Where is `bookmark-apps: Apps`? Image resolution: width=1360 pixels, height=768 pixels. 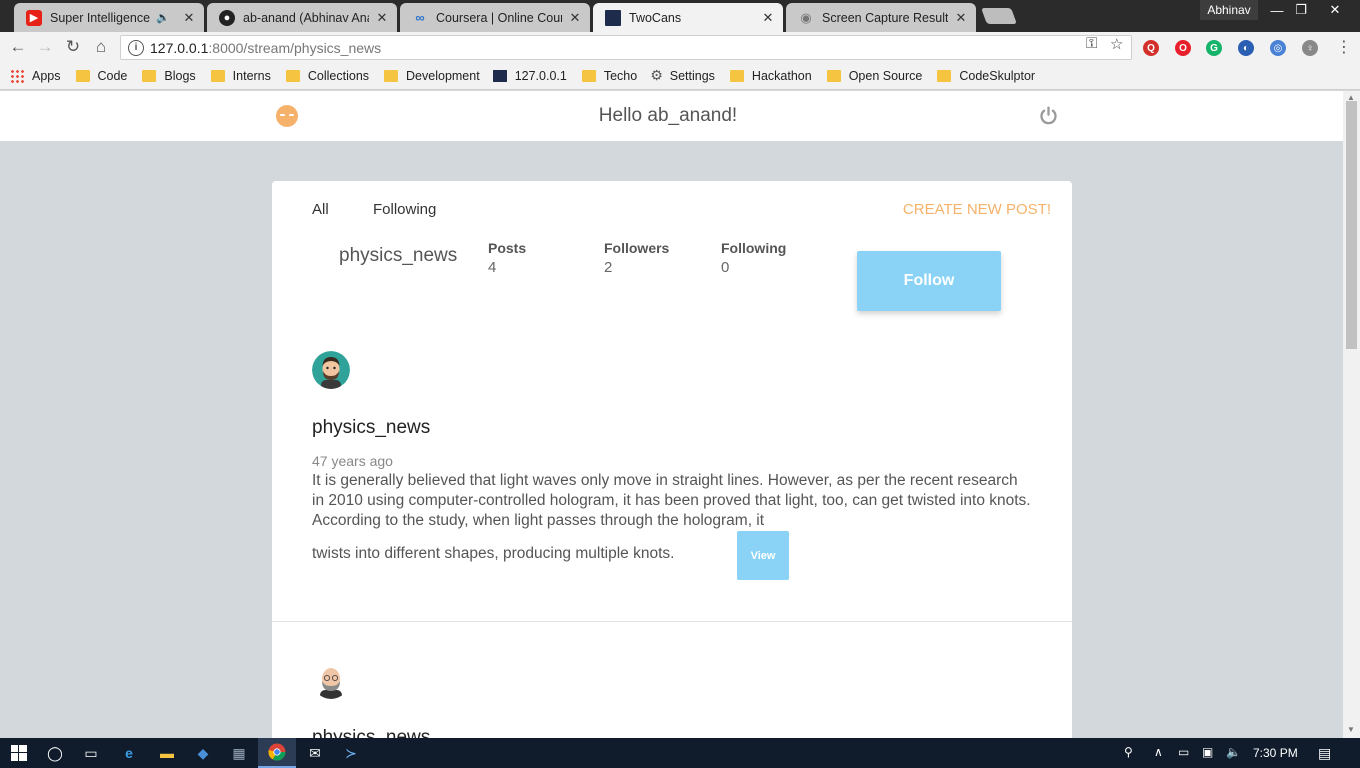
bookmark-apps: Apps is located at coordinates (35, 75).